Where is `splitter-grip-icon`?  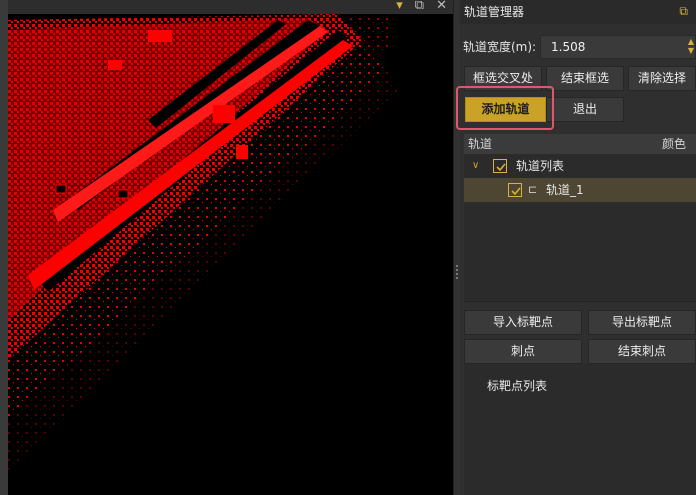
splitter-grip-icon is located at coordinates (457, 272).